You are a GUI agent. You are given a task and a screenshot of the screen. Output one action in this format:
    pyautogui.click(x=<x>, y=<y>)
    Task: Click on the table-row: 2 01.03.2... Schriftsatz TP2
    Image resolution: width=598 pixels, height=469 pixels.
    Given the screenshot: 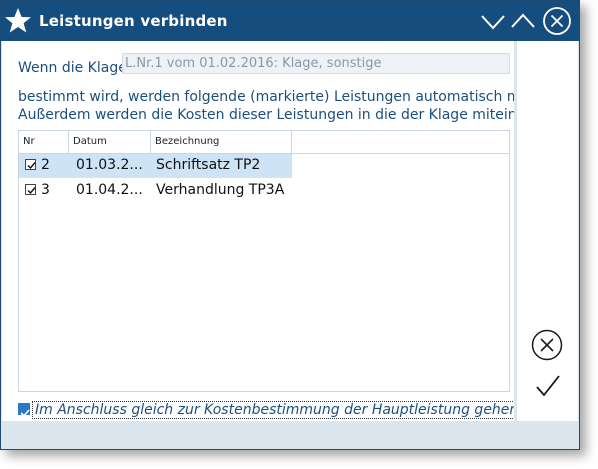 What is the action you would take?
    pyautogui.click(x=155, y=166)
    